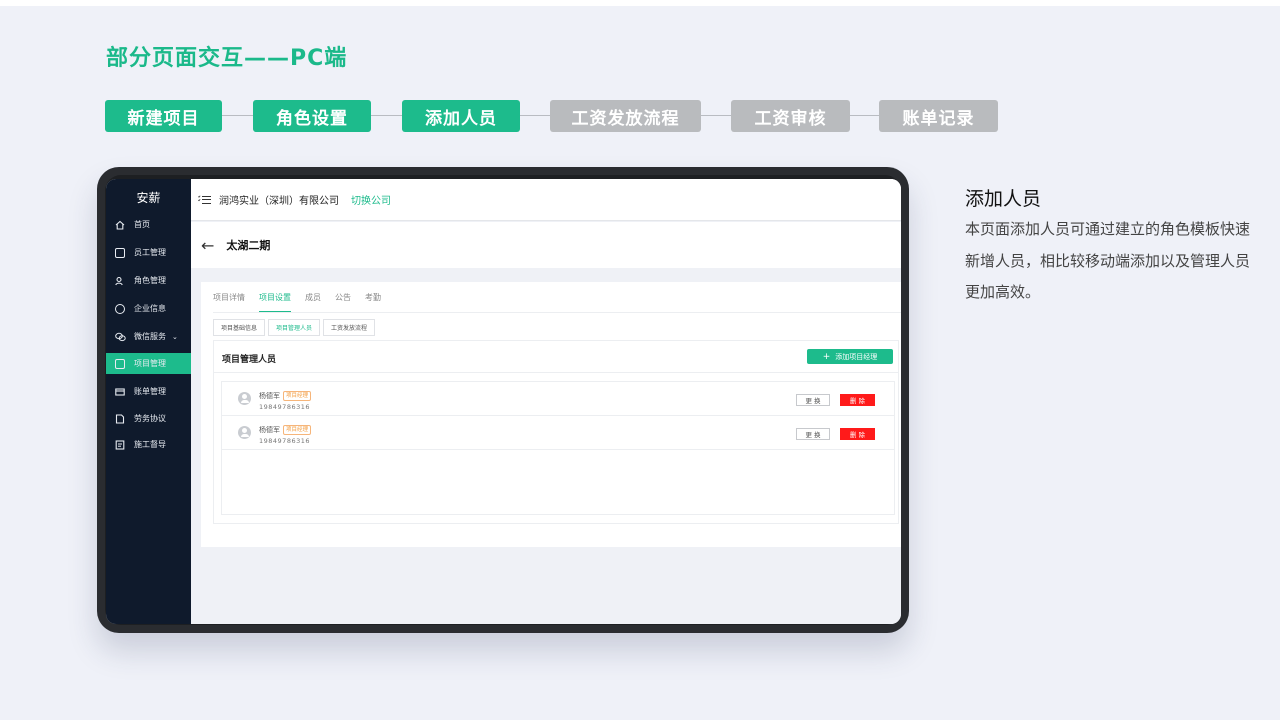 Image resolution: width=1280 pixels, height=720 pixels. I want to click on panel-title: 项目管理人员, so click(249, 360).